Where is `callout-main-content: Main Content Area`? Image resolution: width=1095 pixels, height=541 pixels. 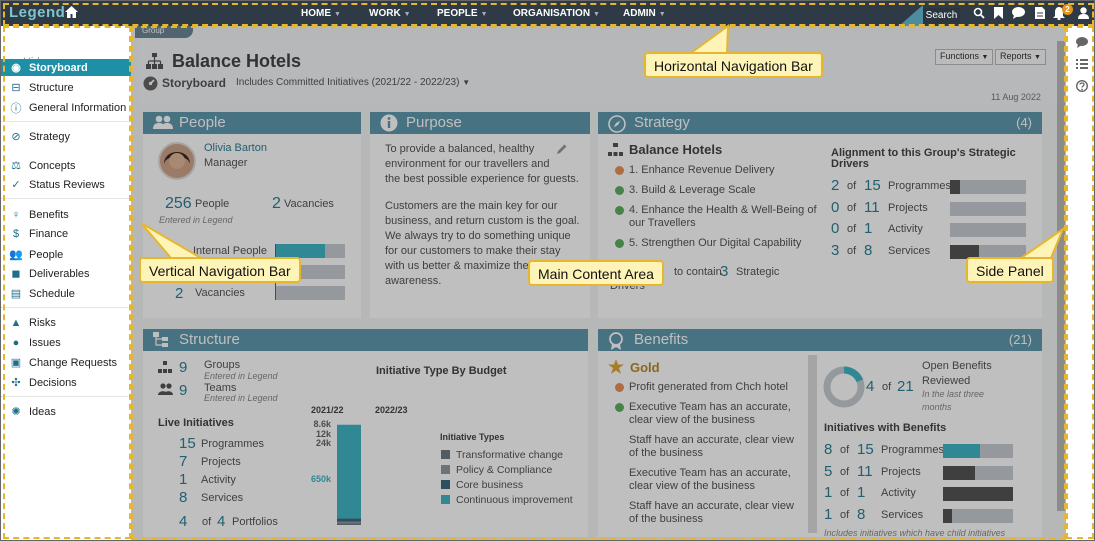 callout-main-content: Main Content Area is located at coordinates (596, 273).